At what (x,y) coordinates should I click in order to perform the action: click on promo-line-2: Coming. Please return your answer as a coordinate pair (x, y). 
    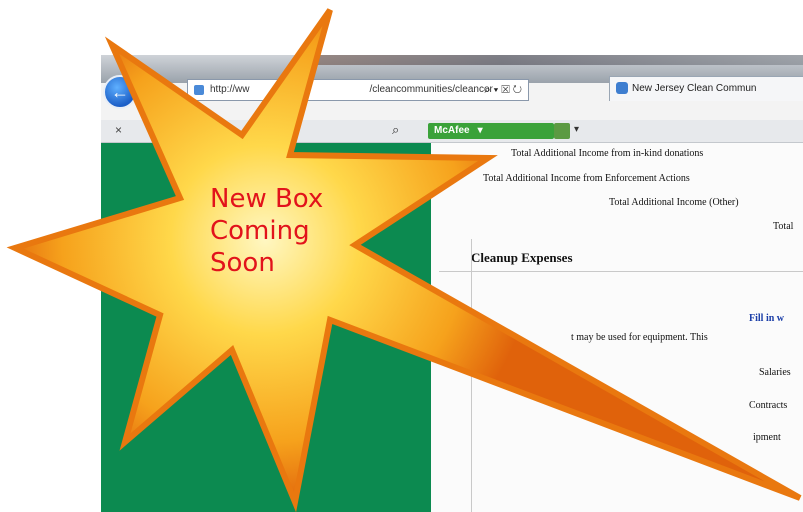
    Looking at the image, I should click on (260, 231).